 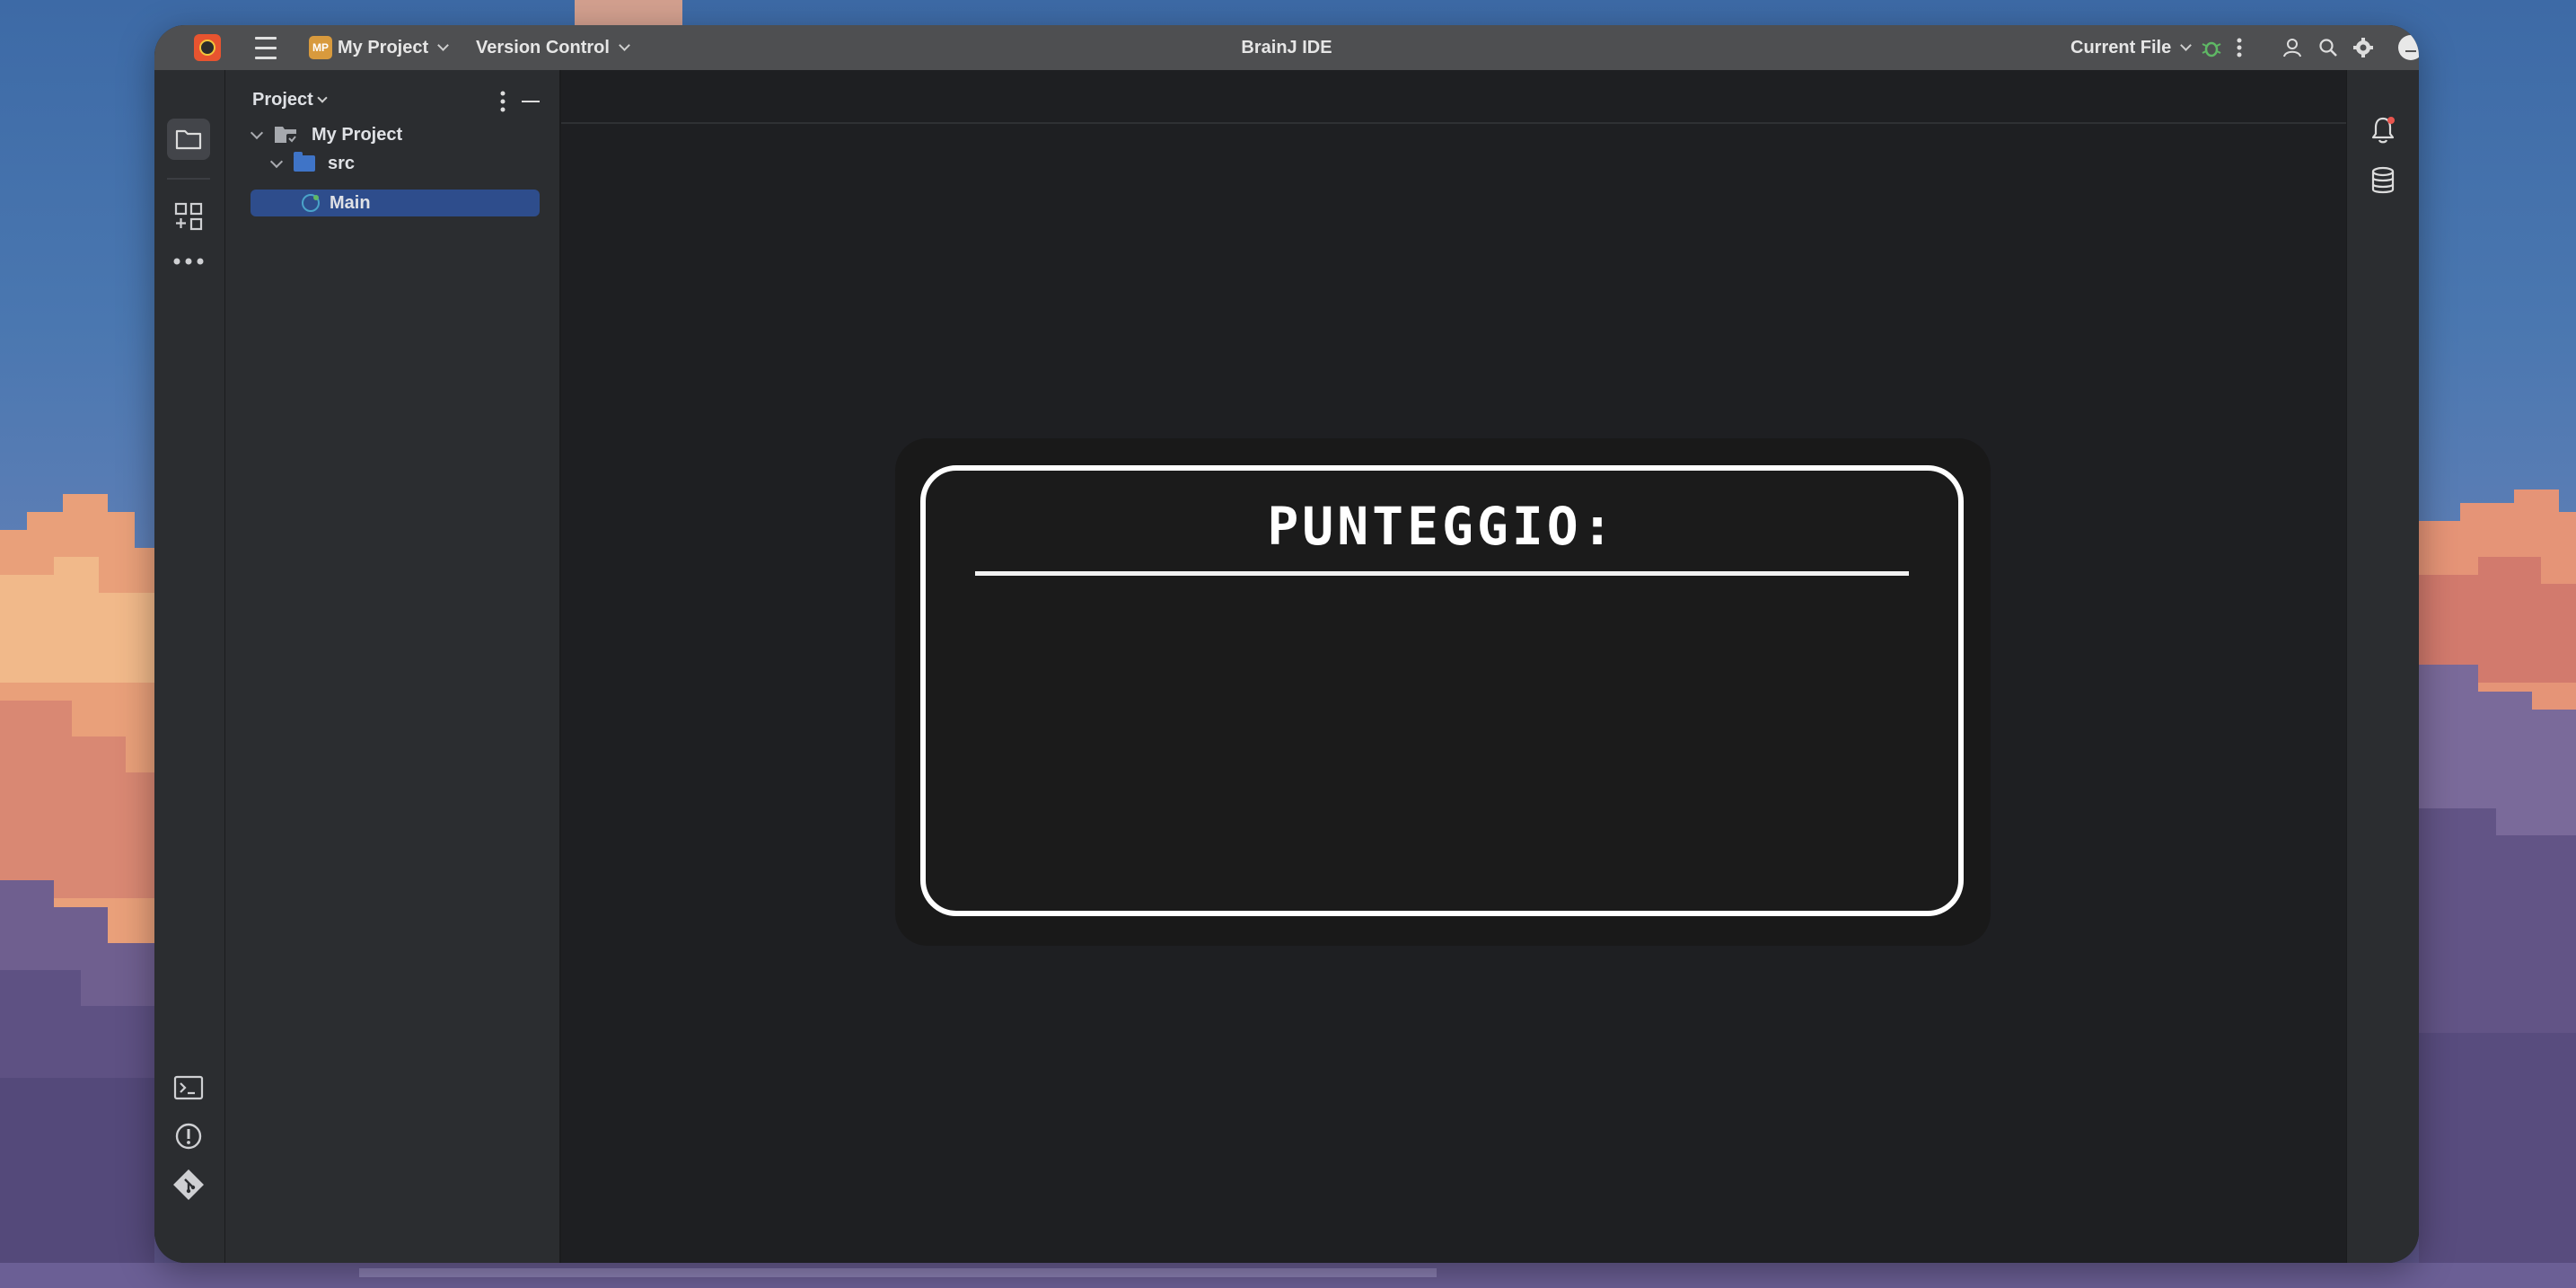 What do you see at coordinates (2382, 666) in the screenshot?
I see `right-tool-strip` at bounding box center [2382, 666].